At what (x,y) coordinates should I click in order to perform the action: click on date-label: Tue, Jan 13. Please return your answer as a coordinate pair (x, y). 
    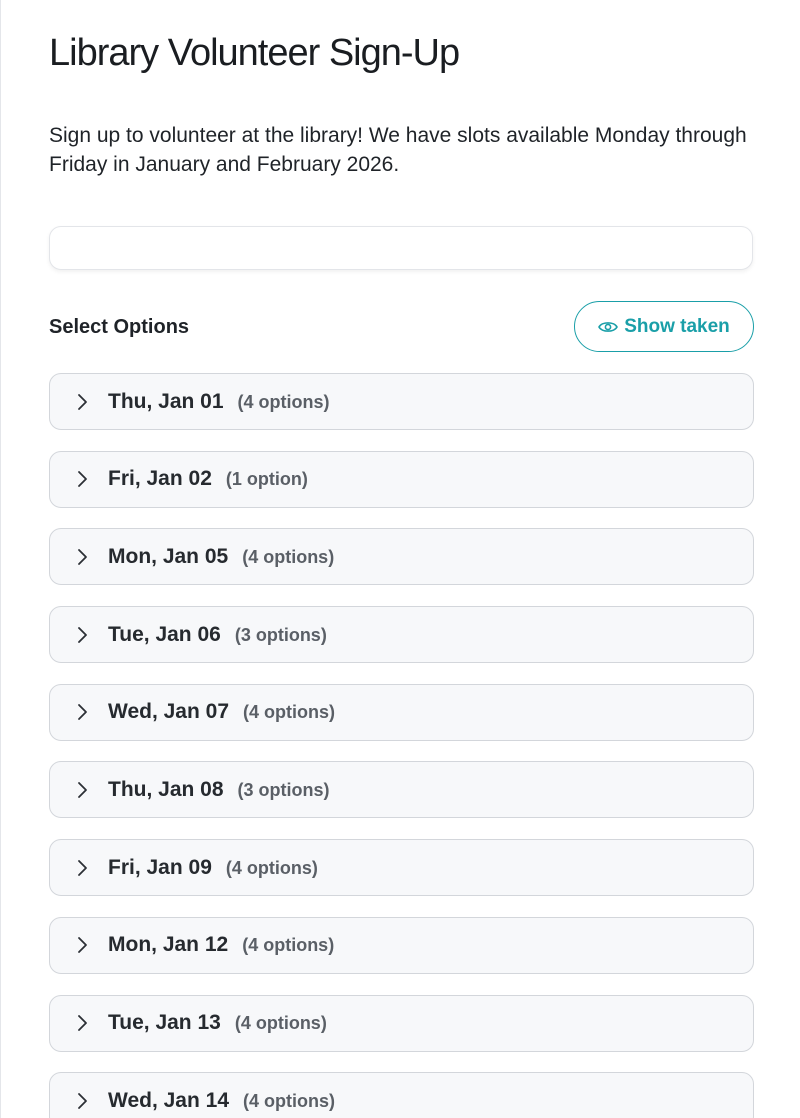
    Looking at the image, I should click on (164, 1022).